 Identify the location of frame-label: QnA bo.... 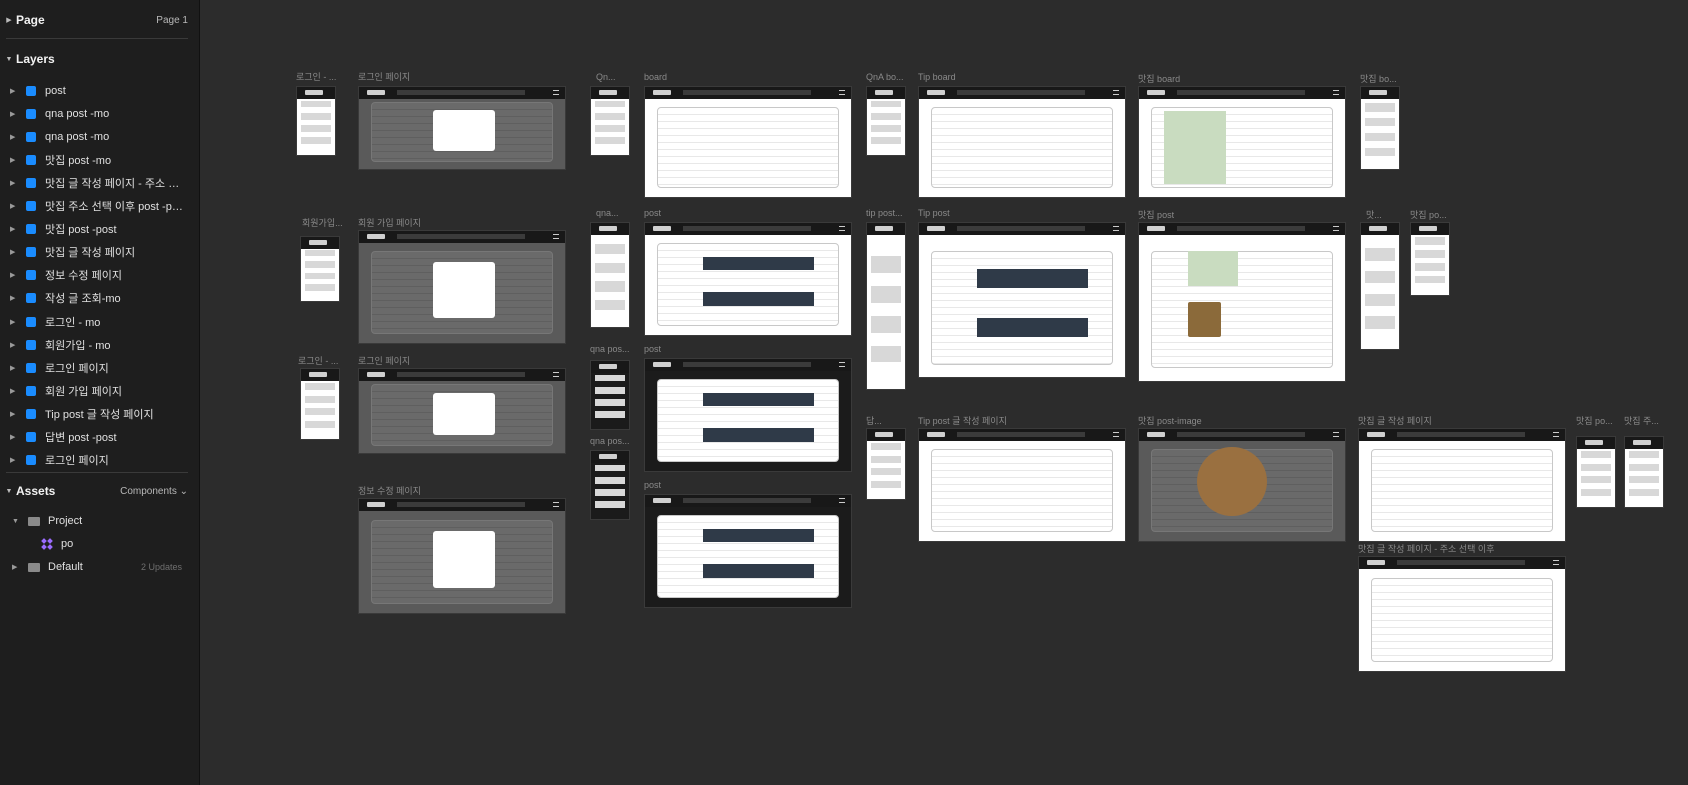
(885, 77).